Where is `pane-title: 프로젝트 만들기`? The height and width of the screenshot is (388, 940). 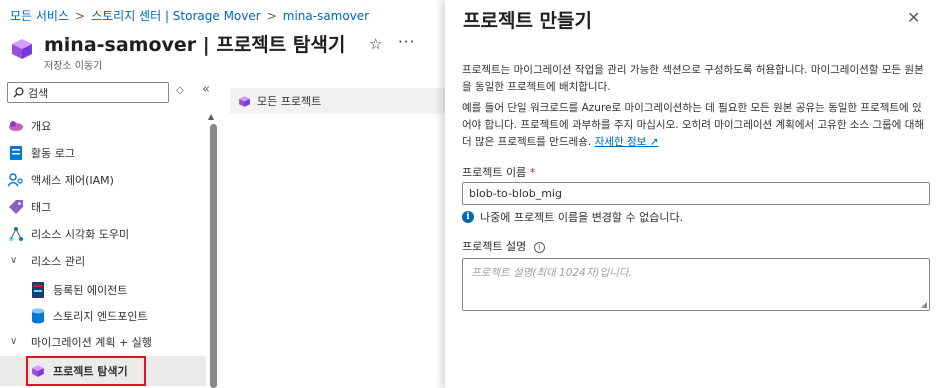
pane-title: 프로젝트 만들기 is located at coordinates (527, 21).